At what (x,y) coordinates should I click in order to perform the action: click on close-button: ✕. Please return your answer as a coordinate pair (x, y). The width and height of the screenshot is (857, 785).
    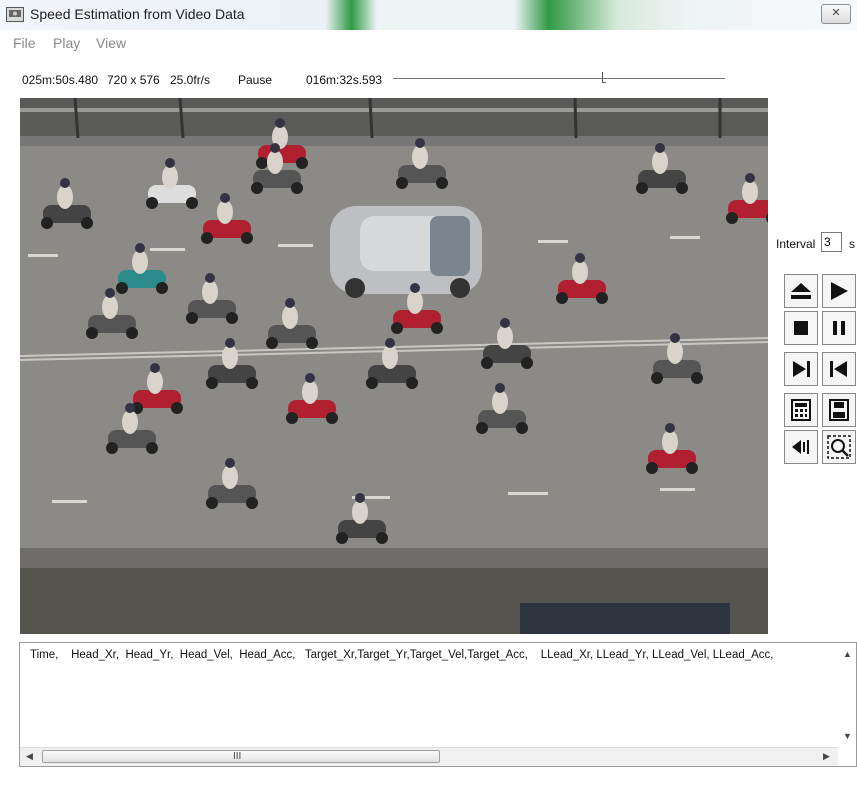
    Looking at the image, I should click on (836, 14).